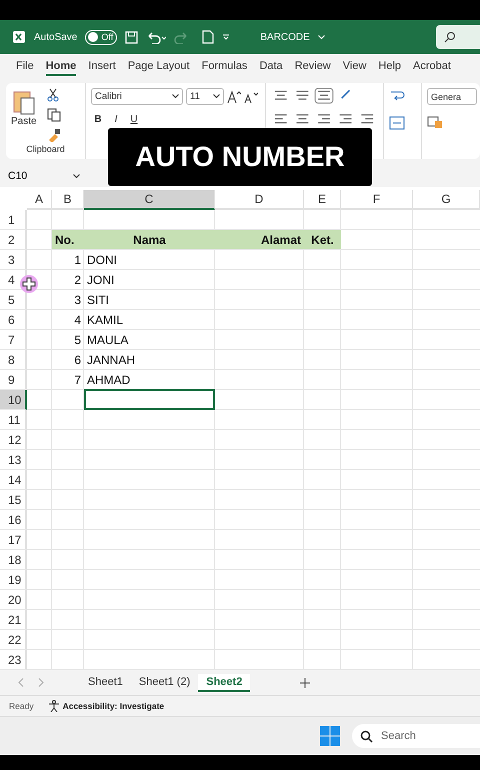 The height and width of the screenshot is (770, 480). Describe the element at coordinates (240, 157) in the screenshot. I see `overlay-title: AUTO NUMBER` at that location.